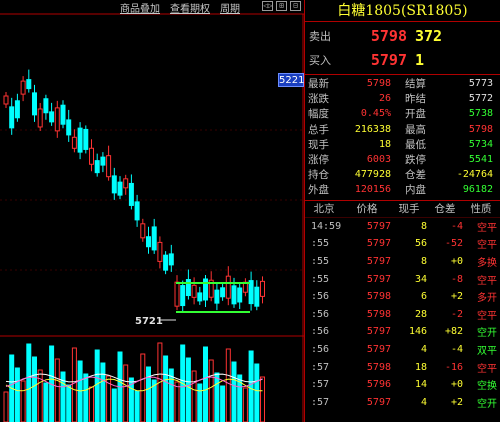 This screenshot has height=422, width=500. What do you see at coordinates (453, 244) in the screenshot?
I see `tick-oi-change: -52` at bounding box center [453, 244].